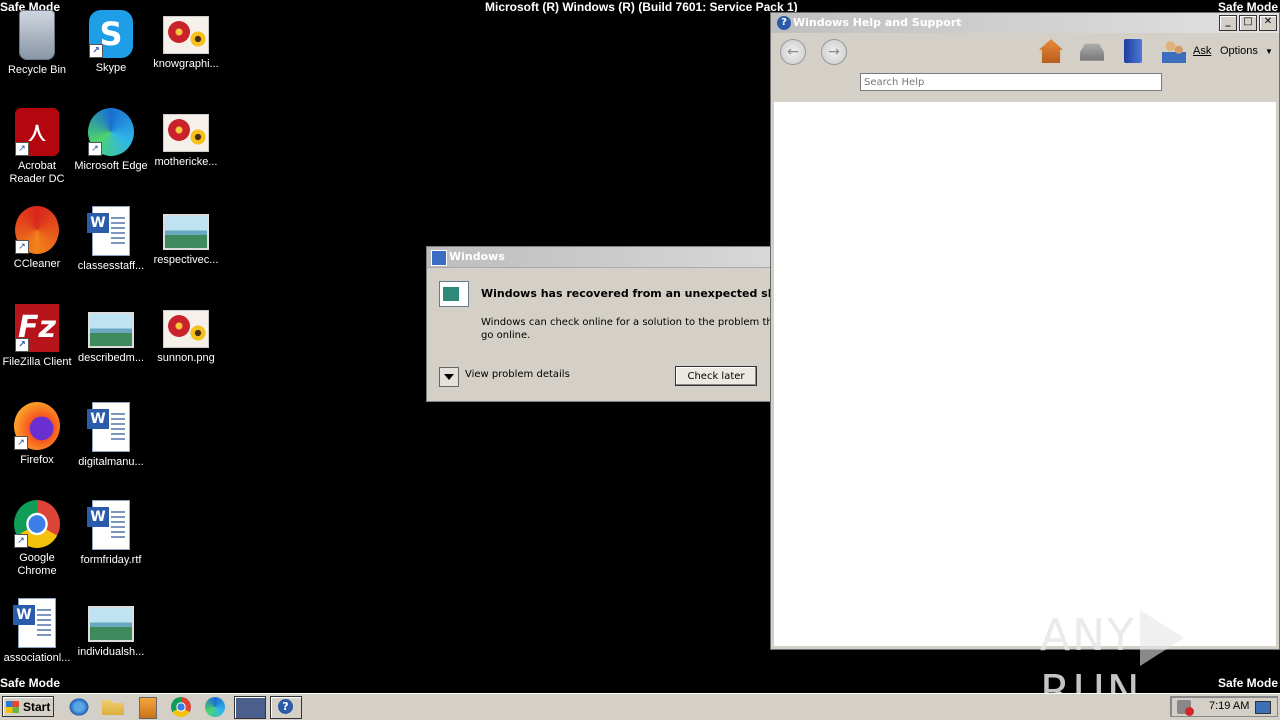  What do you see at coordinates (37, 42) in the screenshot?
I see `desktop-icon-recycle-bin: Recycle Bin` at bounding box center [37, 42].